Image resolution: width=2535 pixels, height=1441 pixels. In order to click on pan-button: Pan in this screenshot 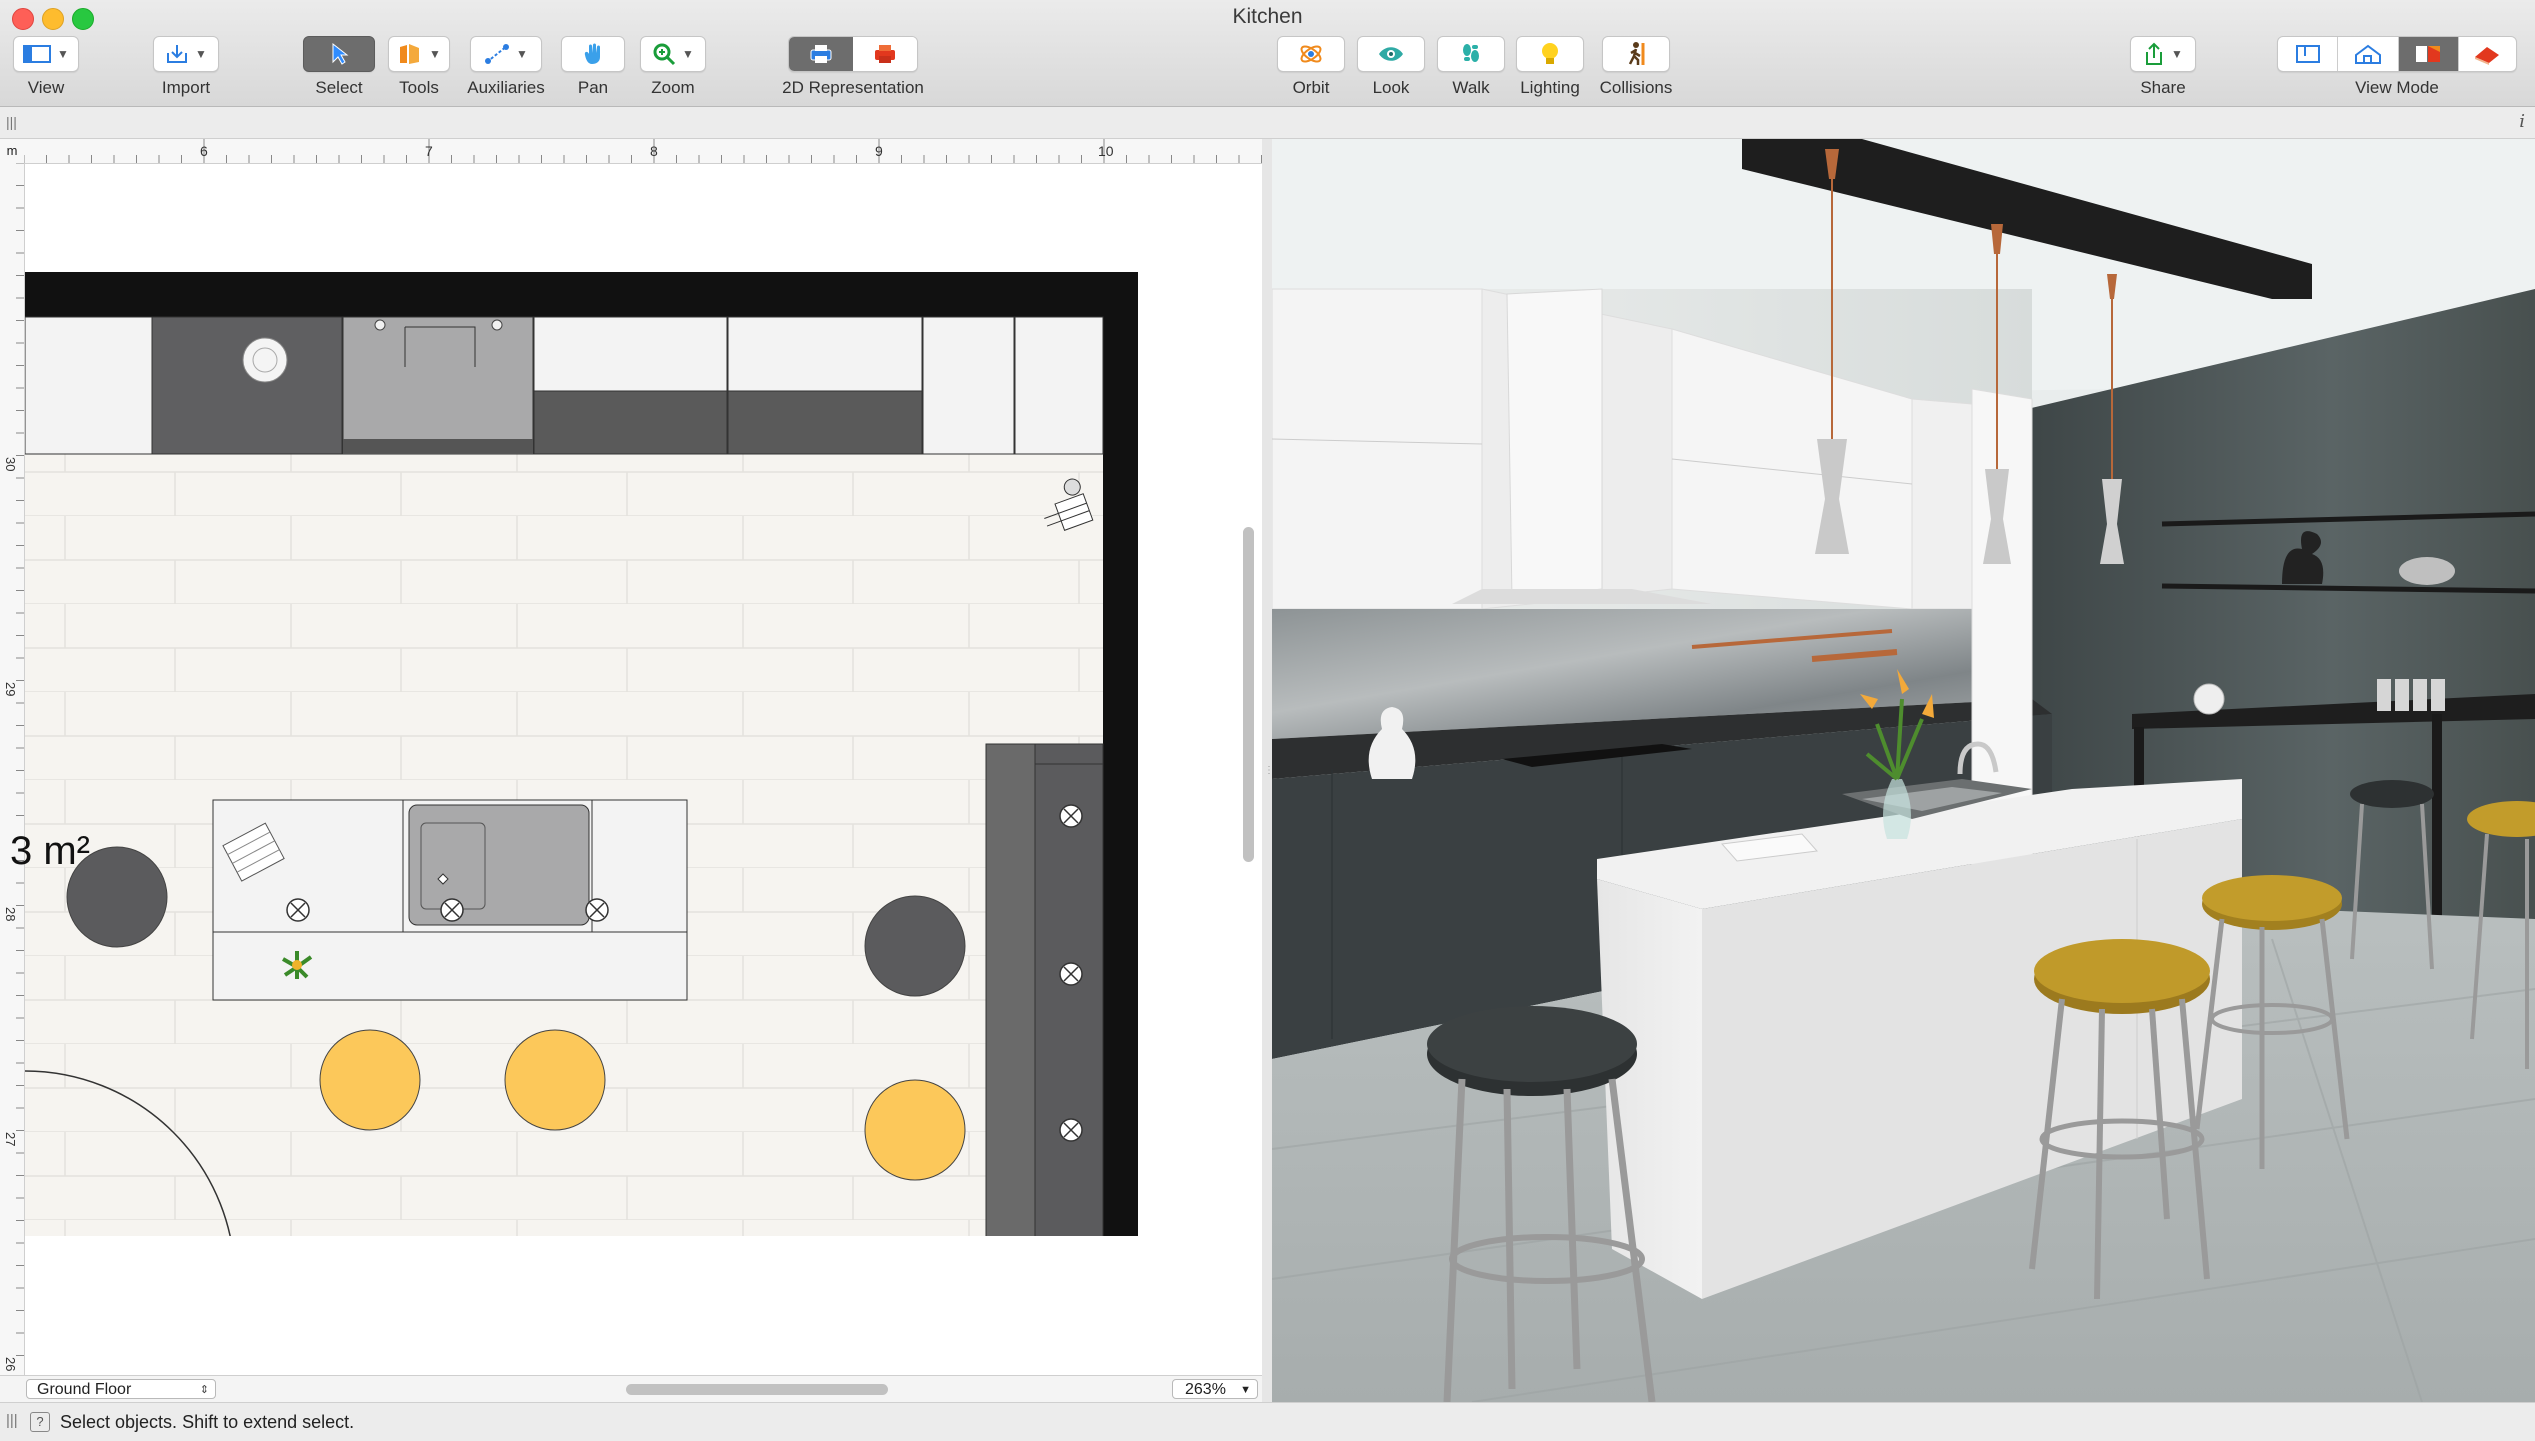, I will do `click(593, 67)`.